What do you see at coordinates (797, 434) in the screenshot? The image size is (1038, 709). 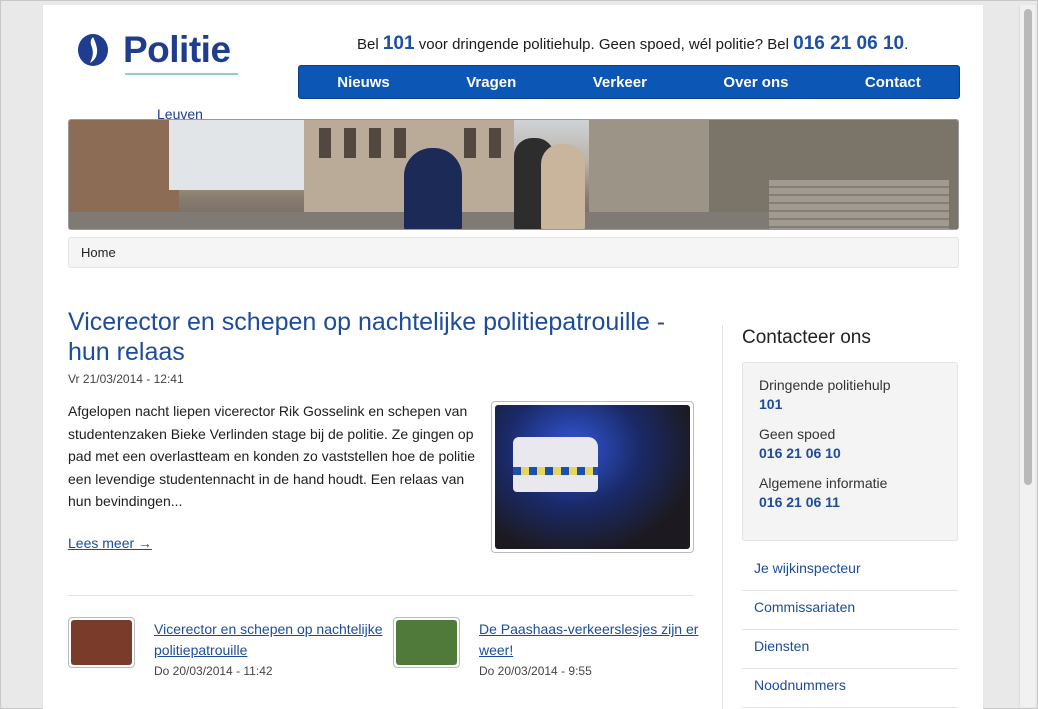 I see `contact-label: Geen spoed` at bounding box center [797, 434].